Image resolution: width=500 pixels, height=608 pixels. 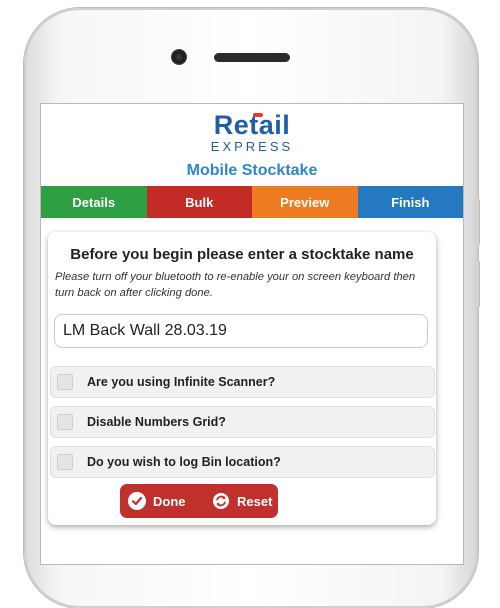 I want to click on tab-details: Details, so click(x=94, y=202).